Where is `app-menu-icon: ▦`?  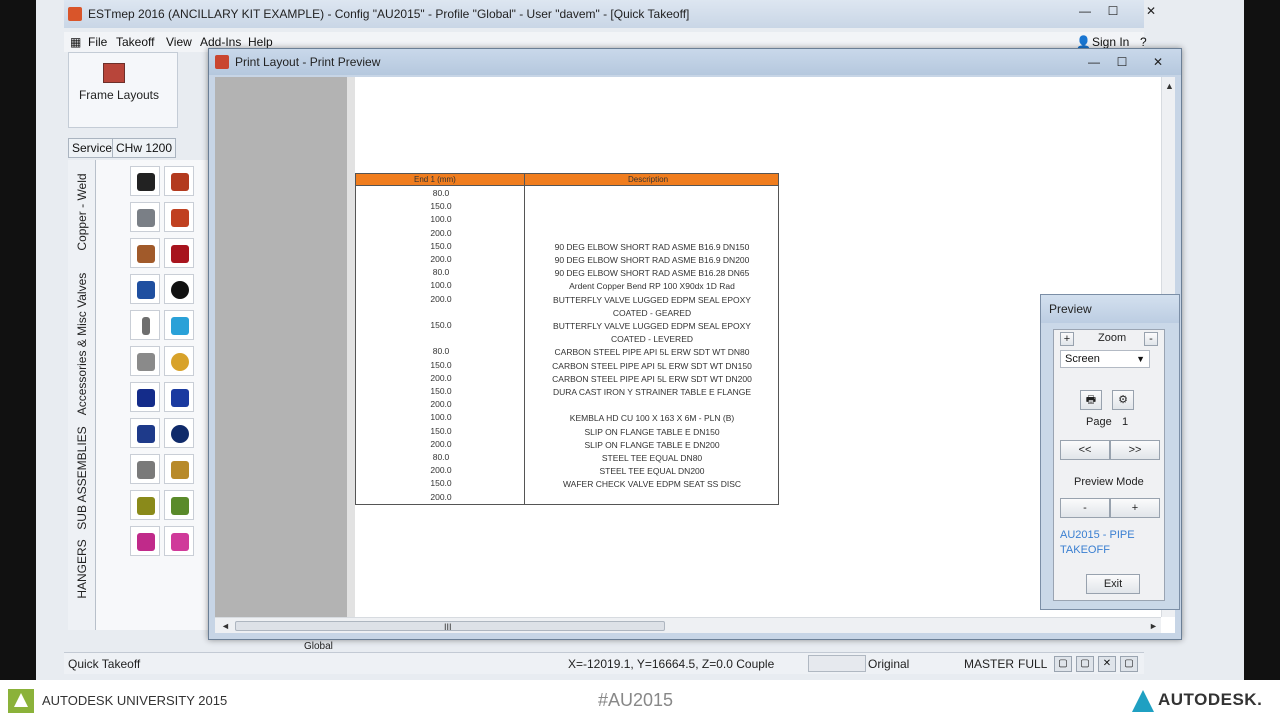
app-menu-icon: ▦ is located at coordinates (75, 42).